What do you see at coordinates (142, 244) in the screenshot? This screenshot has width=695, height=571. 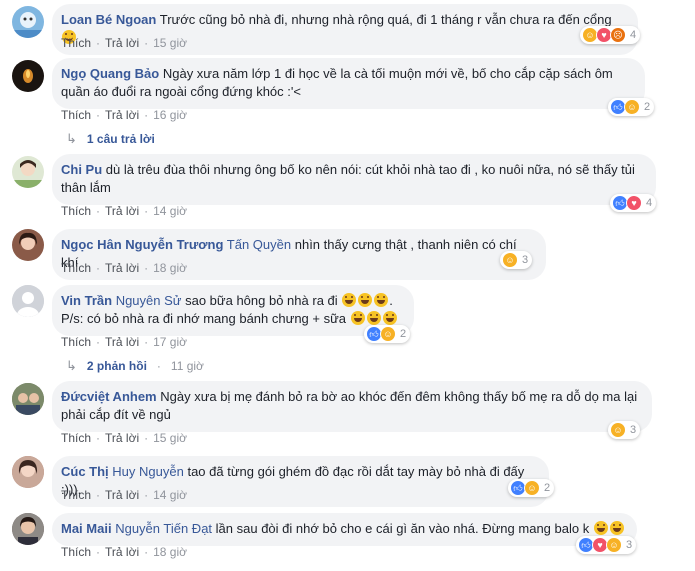 I see `commenter-name: Ngọc Hân Nguyễn Trương` at bounding box center [142, 244].